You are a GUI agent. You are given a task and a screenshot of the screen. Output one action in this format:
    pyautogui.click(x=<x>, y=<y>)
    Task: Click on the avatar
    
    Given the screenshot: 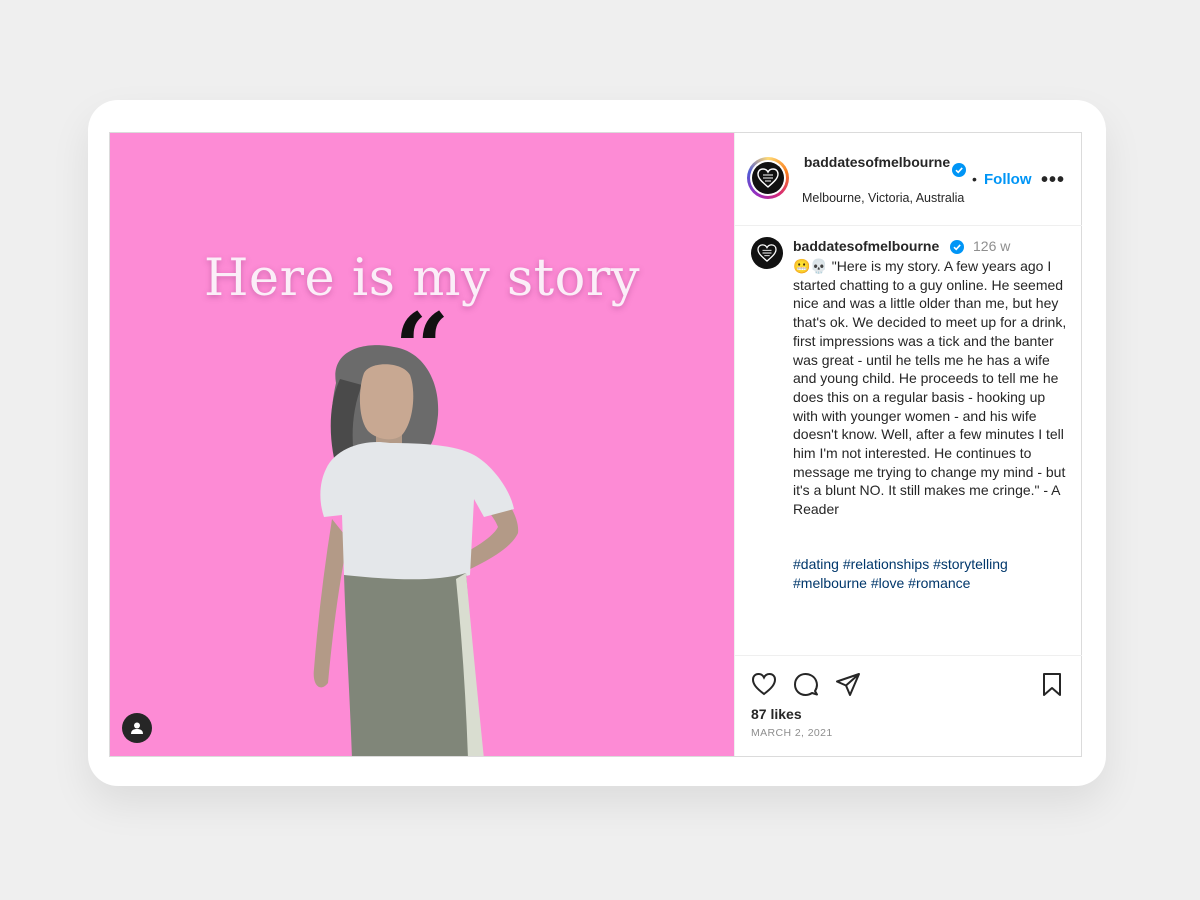 What is the action you would take?
    pyautogui.click(x=768, y=178)
    